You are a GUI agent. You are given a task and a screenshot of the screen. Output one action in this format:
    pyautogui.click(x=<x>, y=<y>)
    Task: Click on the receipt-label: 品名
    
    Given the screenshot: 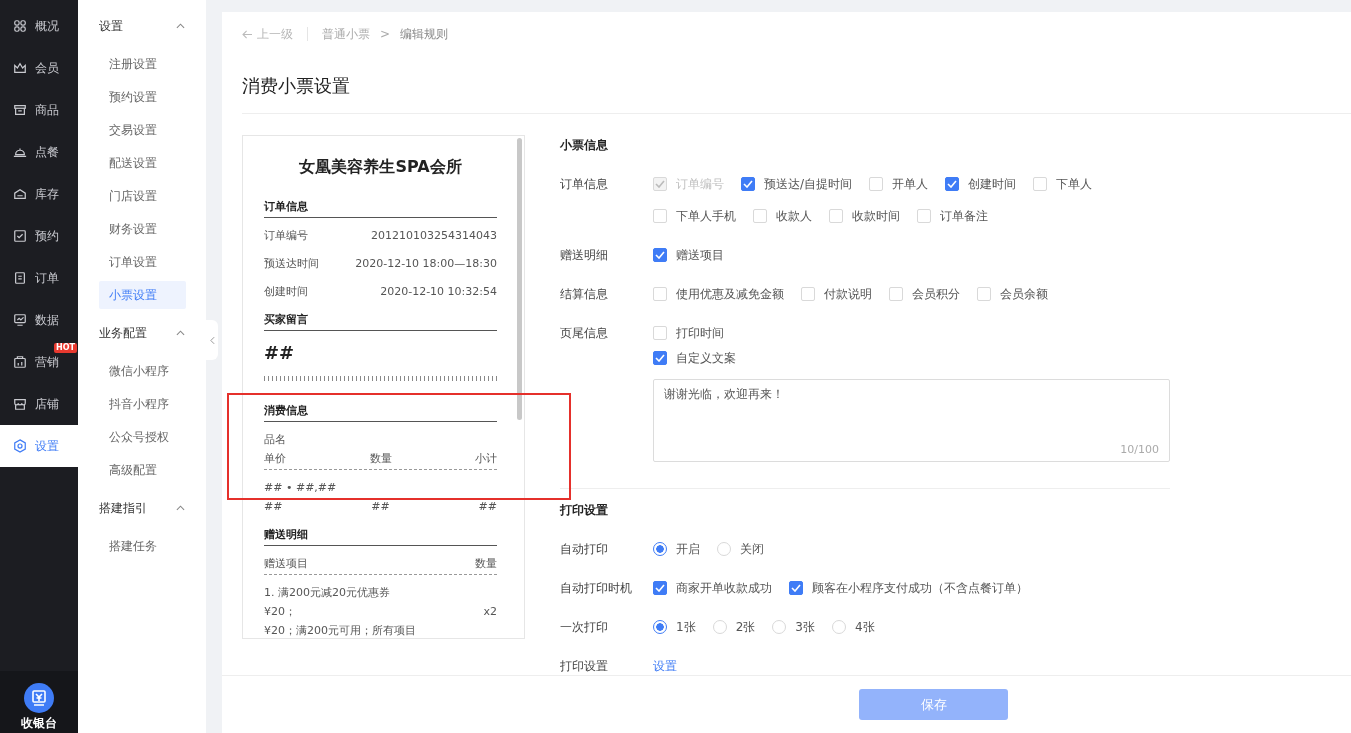 What is the action you would take?
    pyautogui.click(x=275, y=440)
    